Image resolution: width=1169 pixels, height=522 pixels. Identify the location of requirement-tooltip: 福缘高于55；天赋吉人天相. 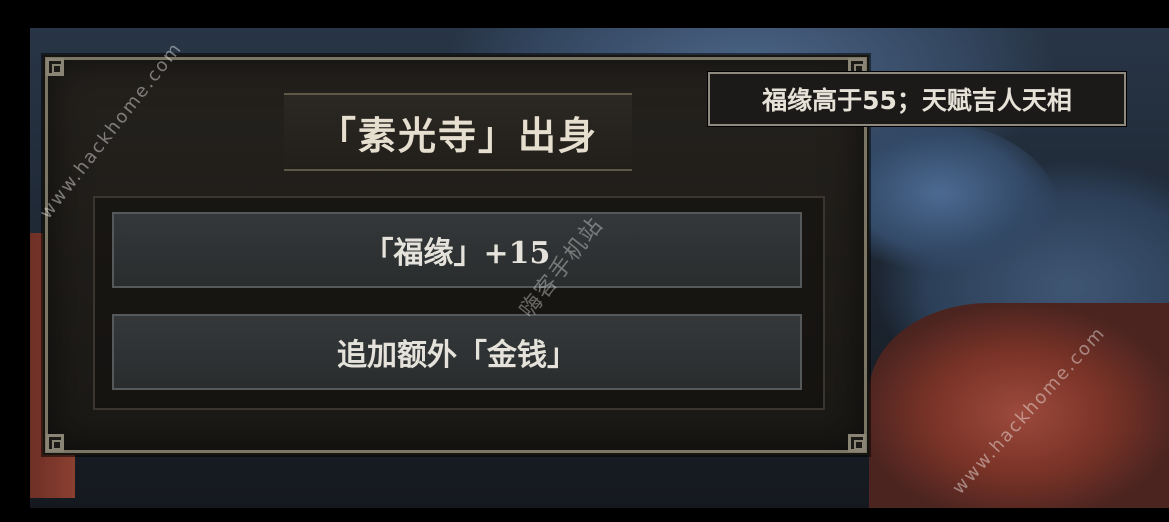
(917, 99).